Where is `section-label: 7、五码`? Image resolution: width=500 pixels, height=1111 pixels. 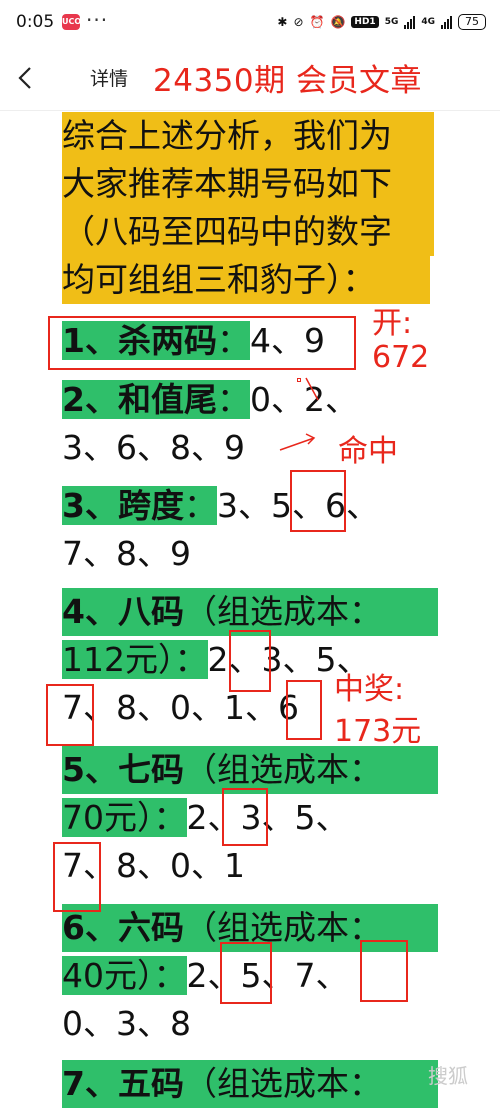 section-label: 7、五码 is located at coordinates (123, 1083).